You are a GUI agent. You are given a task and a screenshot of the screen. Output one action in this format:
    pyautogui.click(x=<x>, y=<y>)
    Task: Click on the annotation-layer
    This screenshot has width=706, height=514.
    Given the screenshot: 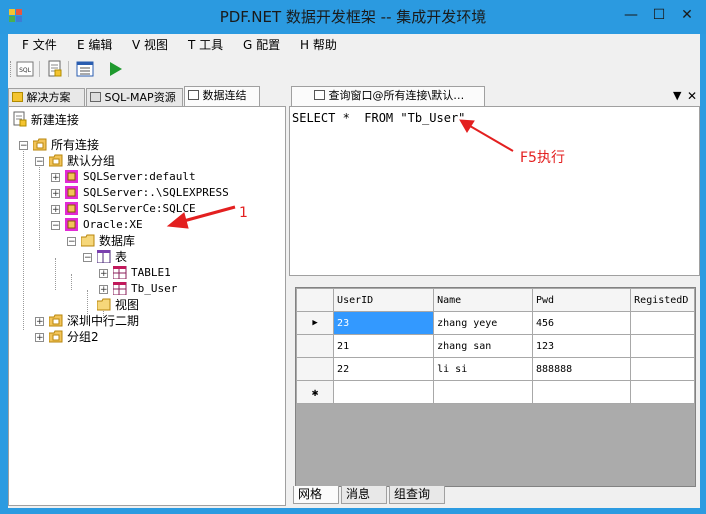 What is the action you would take?
    pyautogui.click(x=340, y=174)
    